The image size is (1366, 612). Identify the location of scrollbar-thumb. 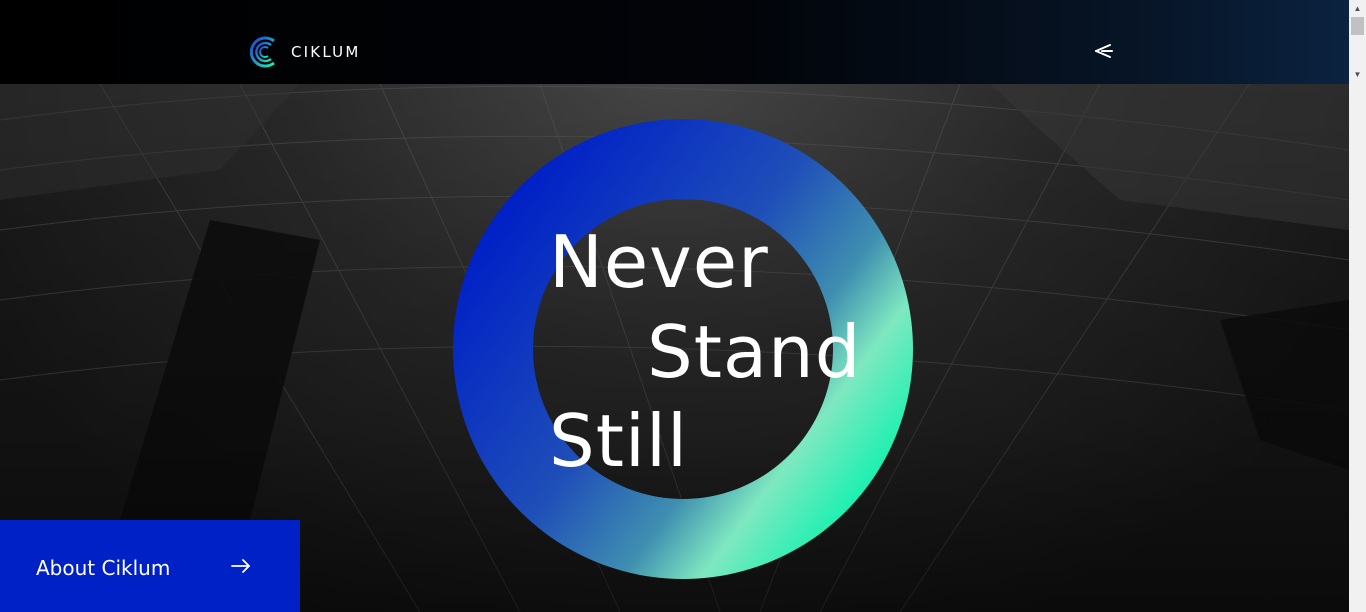
(1357, 26).